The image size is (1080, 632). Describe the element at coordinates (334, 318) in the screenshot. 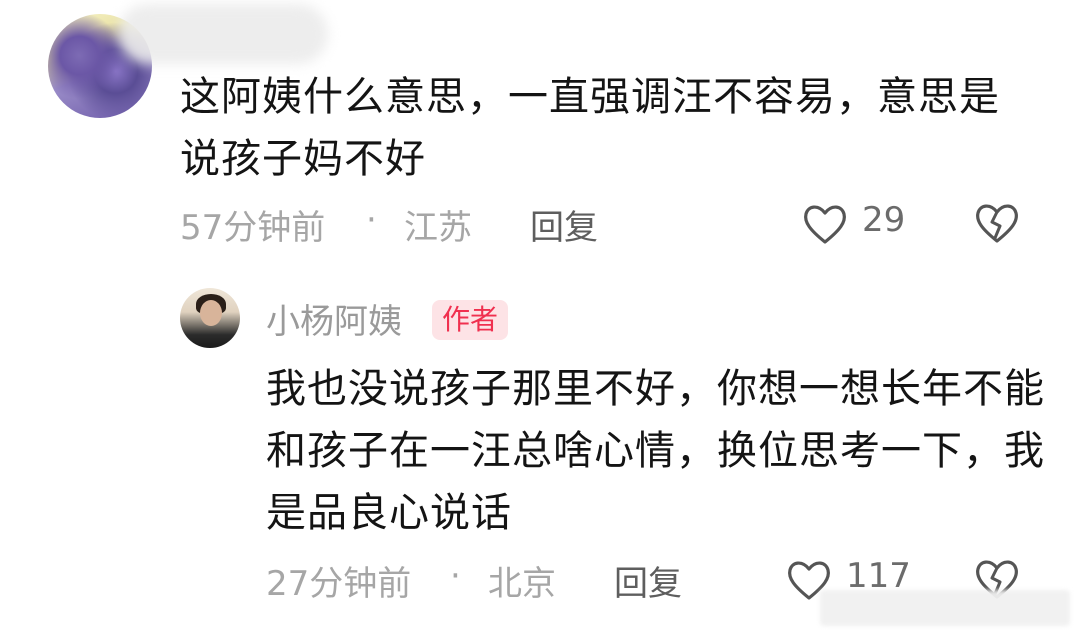

I see `author-name: 小杨阿姨` at that location.